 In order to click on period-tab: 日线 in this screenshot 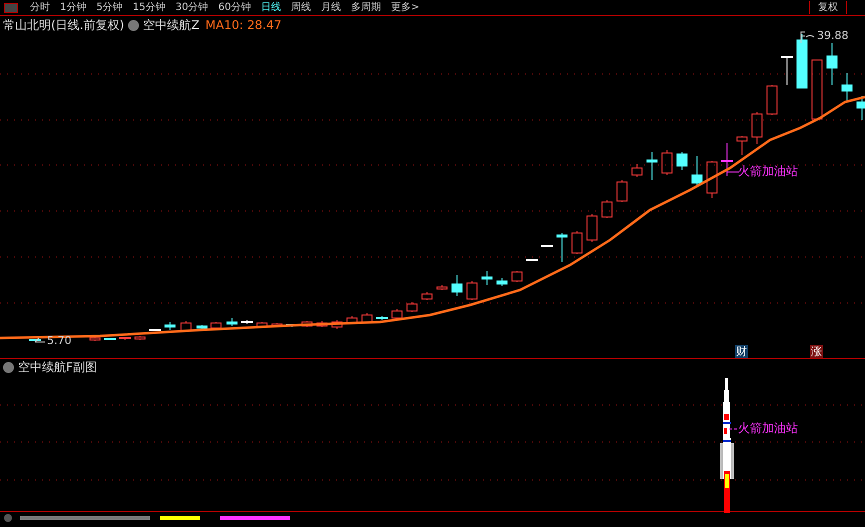, I will do `click(270, 7)`.